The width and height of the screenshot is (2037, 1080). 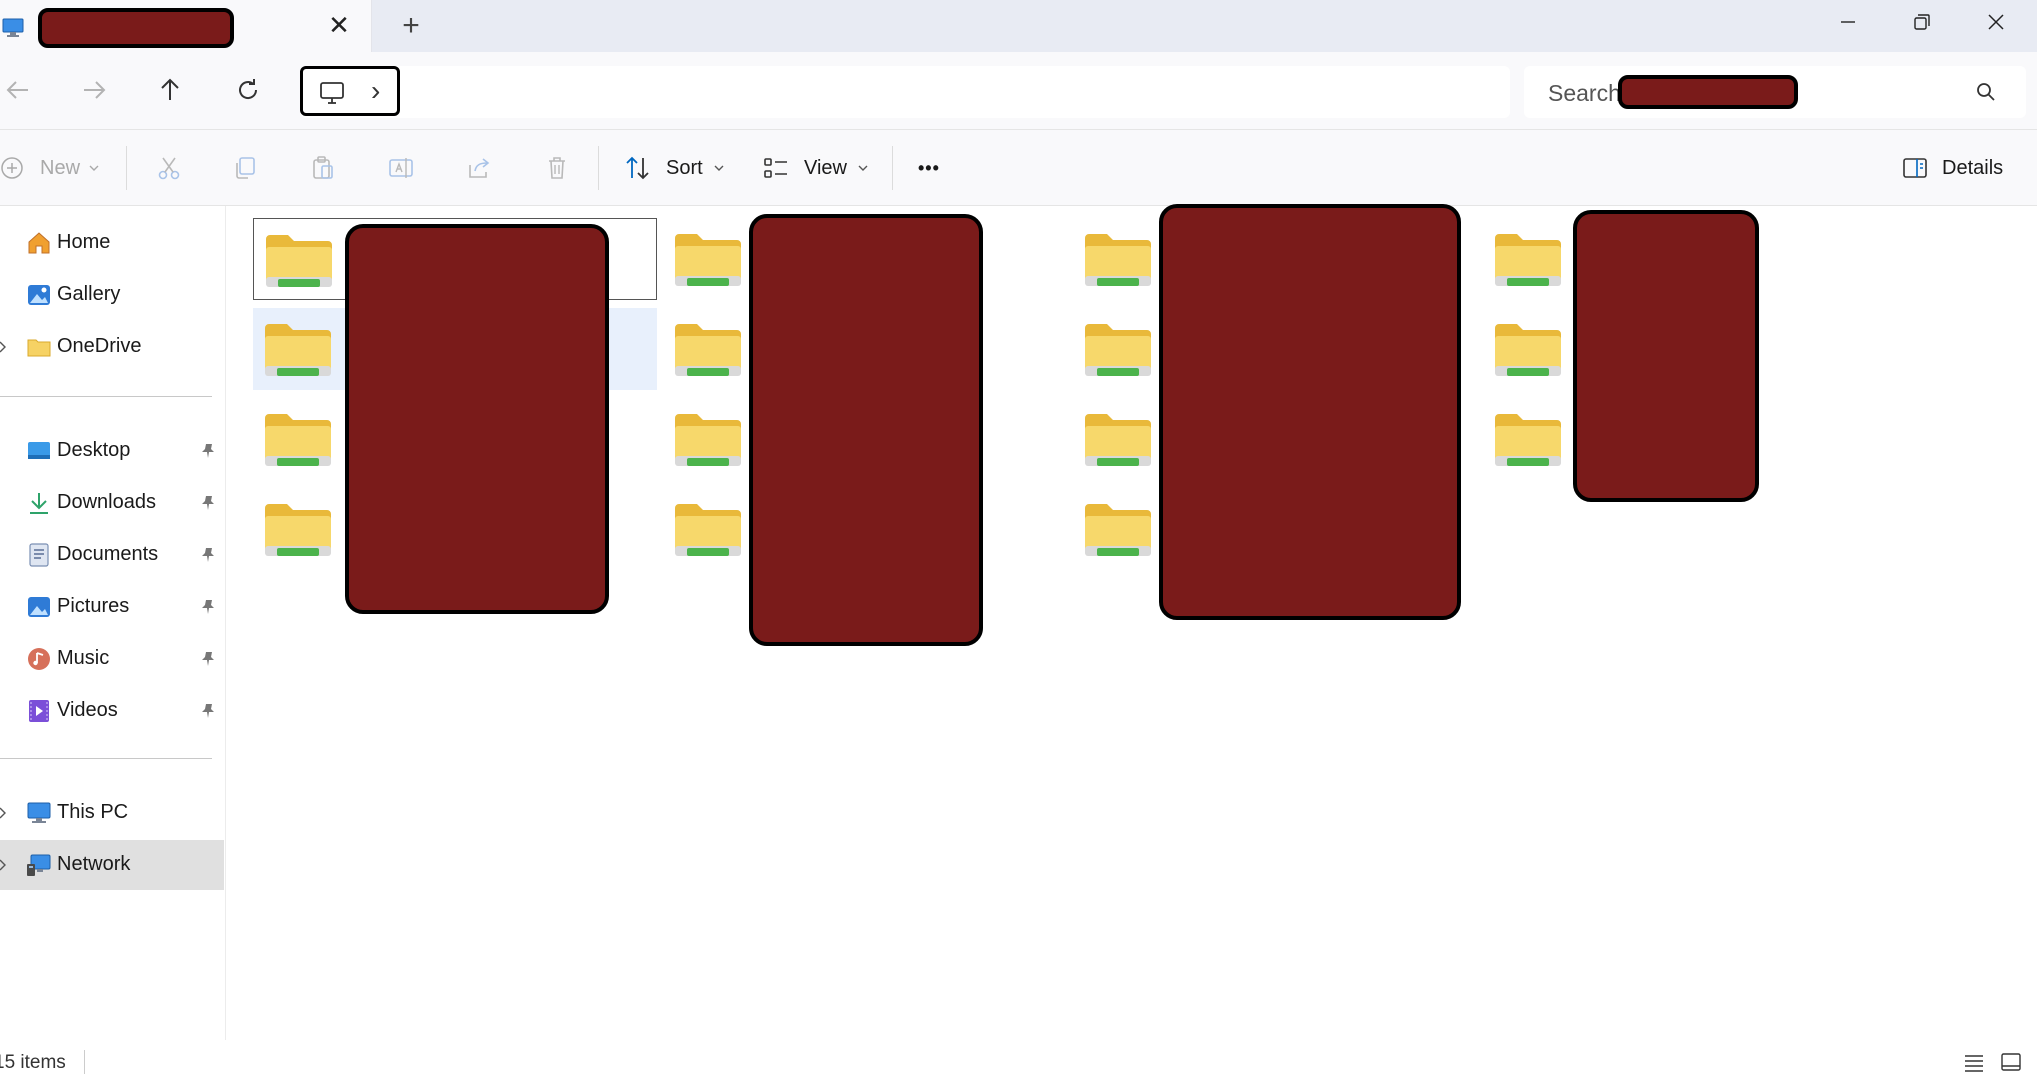 What do you see at coordinates (87, 710) in the screenshot?
I see `sidebar-item-label: Videos` at bounding box center [87, 710].